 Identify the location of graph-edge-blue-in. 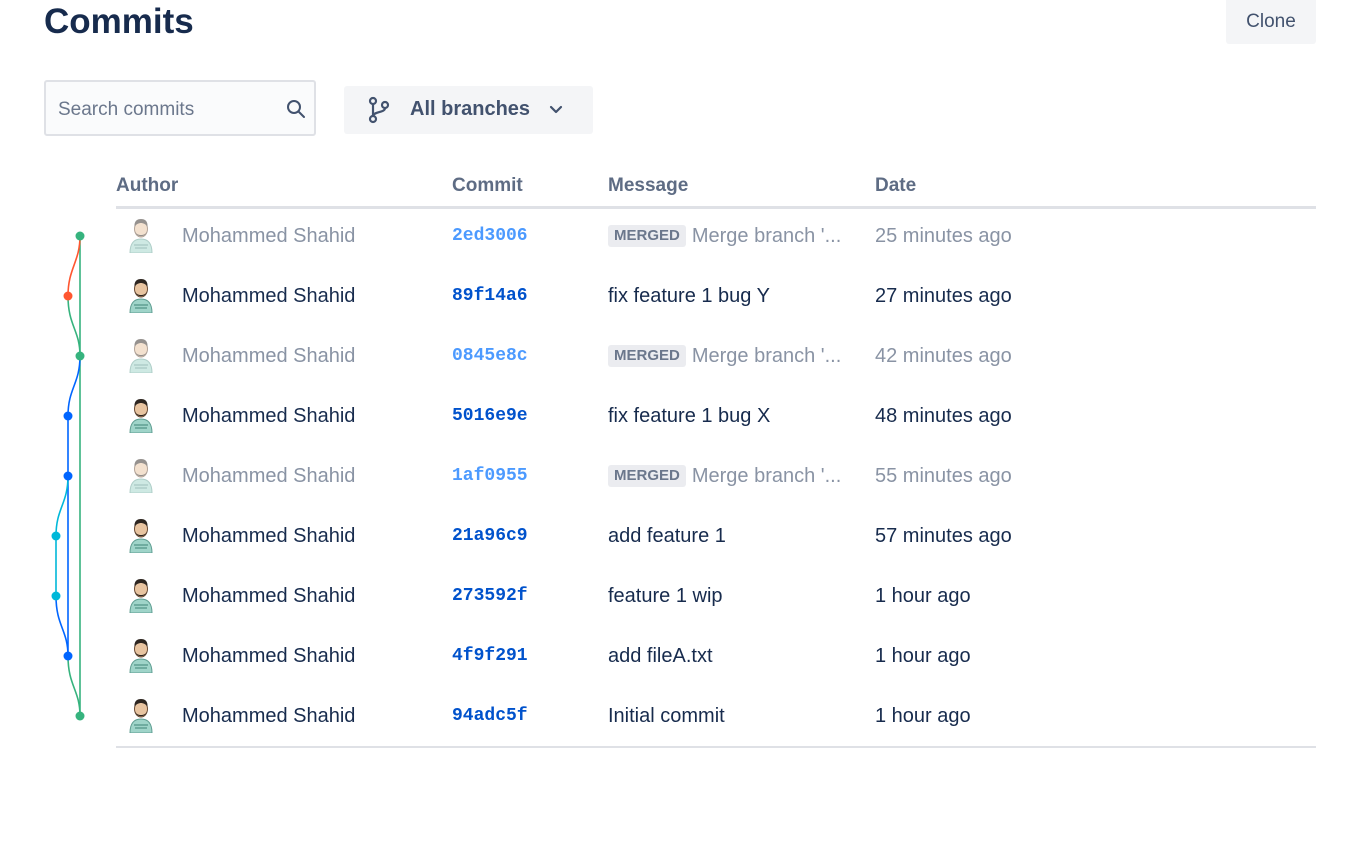
(74, 686).